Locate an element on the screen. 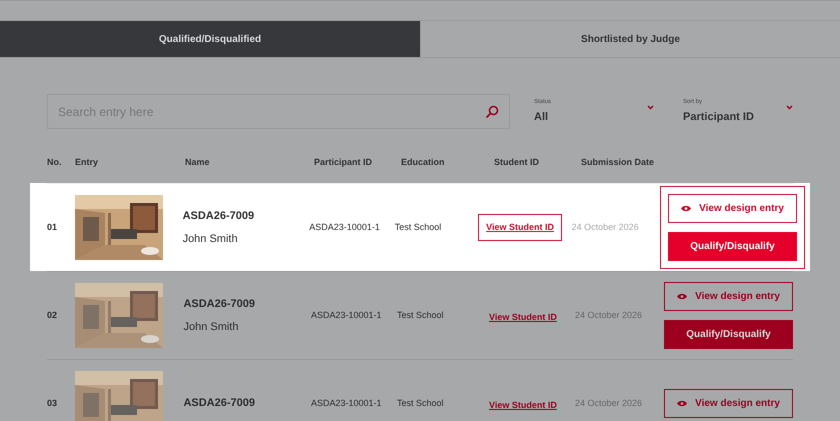 Image resolution: width=840 pixels, height=421 pixels. column-header: Education is located at coordinates (423, 163).